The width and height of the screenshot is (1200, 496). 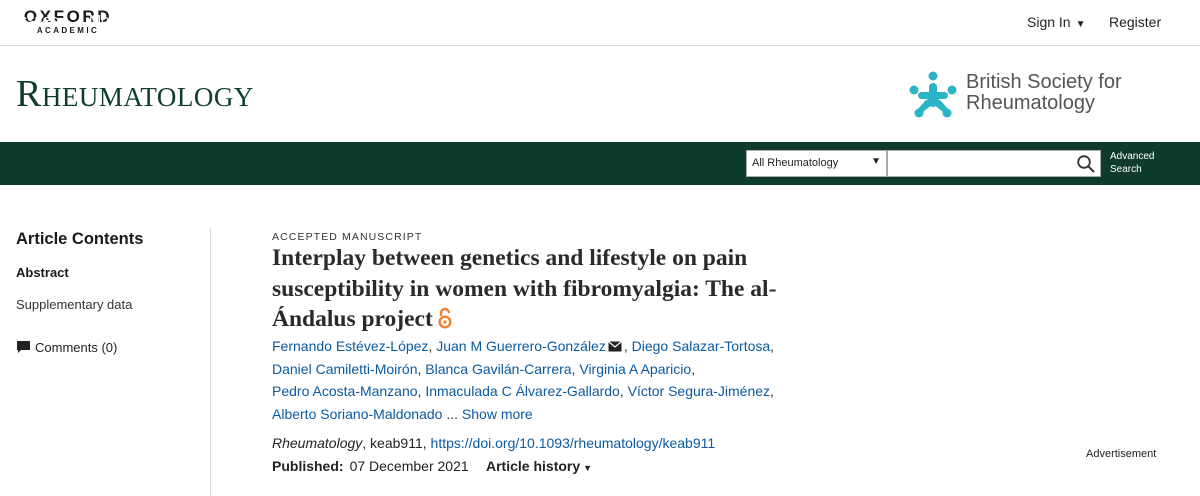 What do you see at coordinates (1135, 22) in the screenshot?
I see `register-link: Register` at bounding box center [1135, 22].